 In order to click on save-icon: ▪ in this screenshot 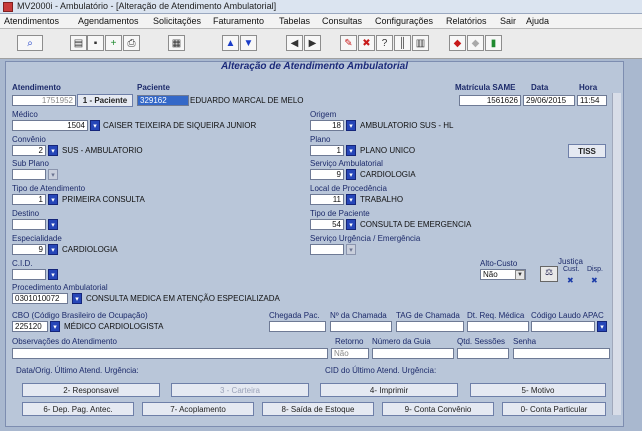, I will do `click(95, 43)`.